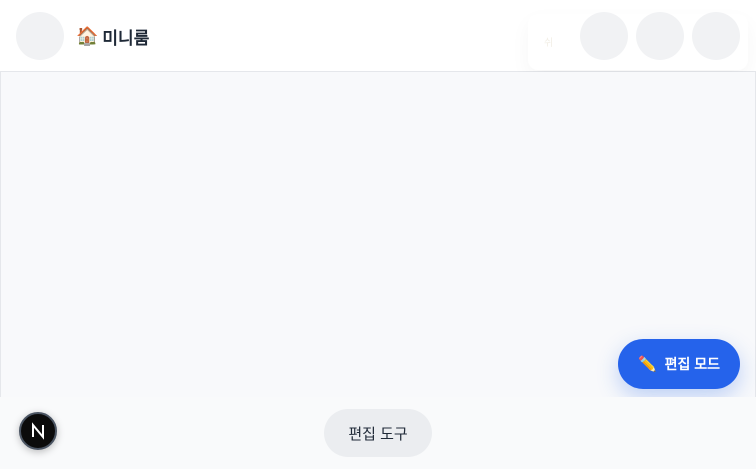 The height and width of the screenshot is (469, 756). Describe the element at coordinates (126, 38) in the screenshot. I see `app-title-text: 미니룸` at that location.